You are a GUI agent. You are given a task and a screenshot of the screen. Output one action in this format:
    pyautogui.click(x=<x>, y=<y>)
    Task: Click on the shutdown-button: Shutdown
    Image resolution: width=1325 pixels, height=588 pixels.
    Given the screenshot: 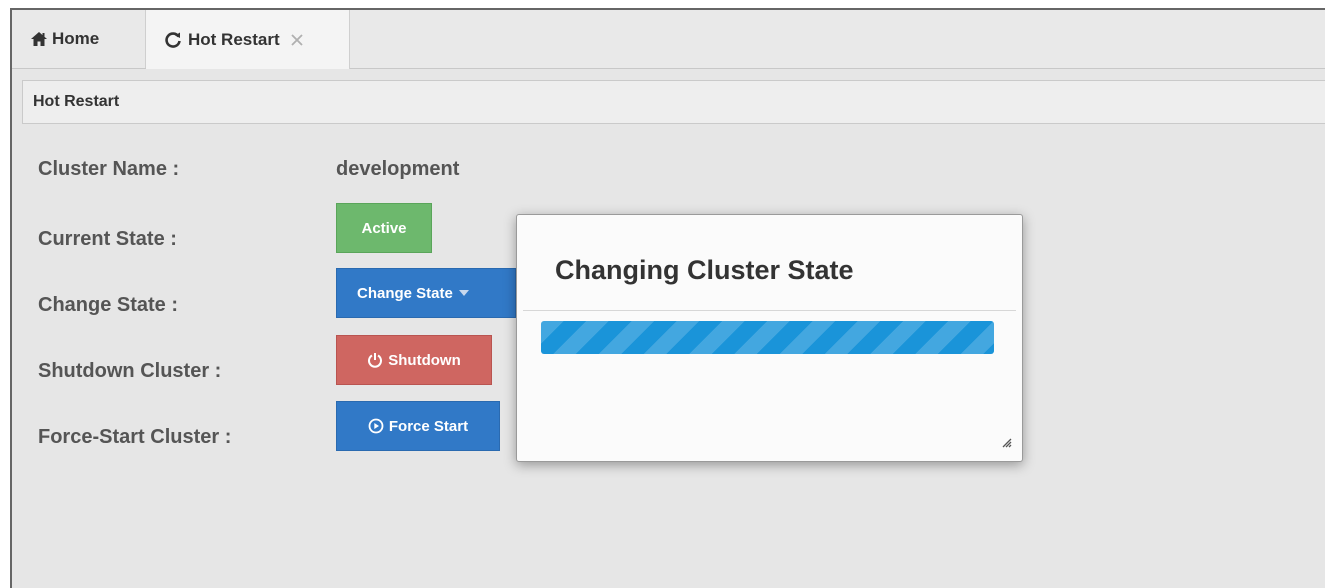 What is the action you would take?
    pyautogui.click(x=414, y=360)
    